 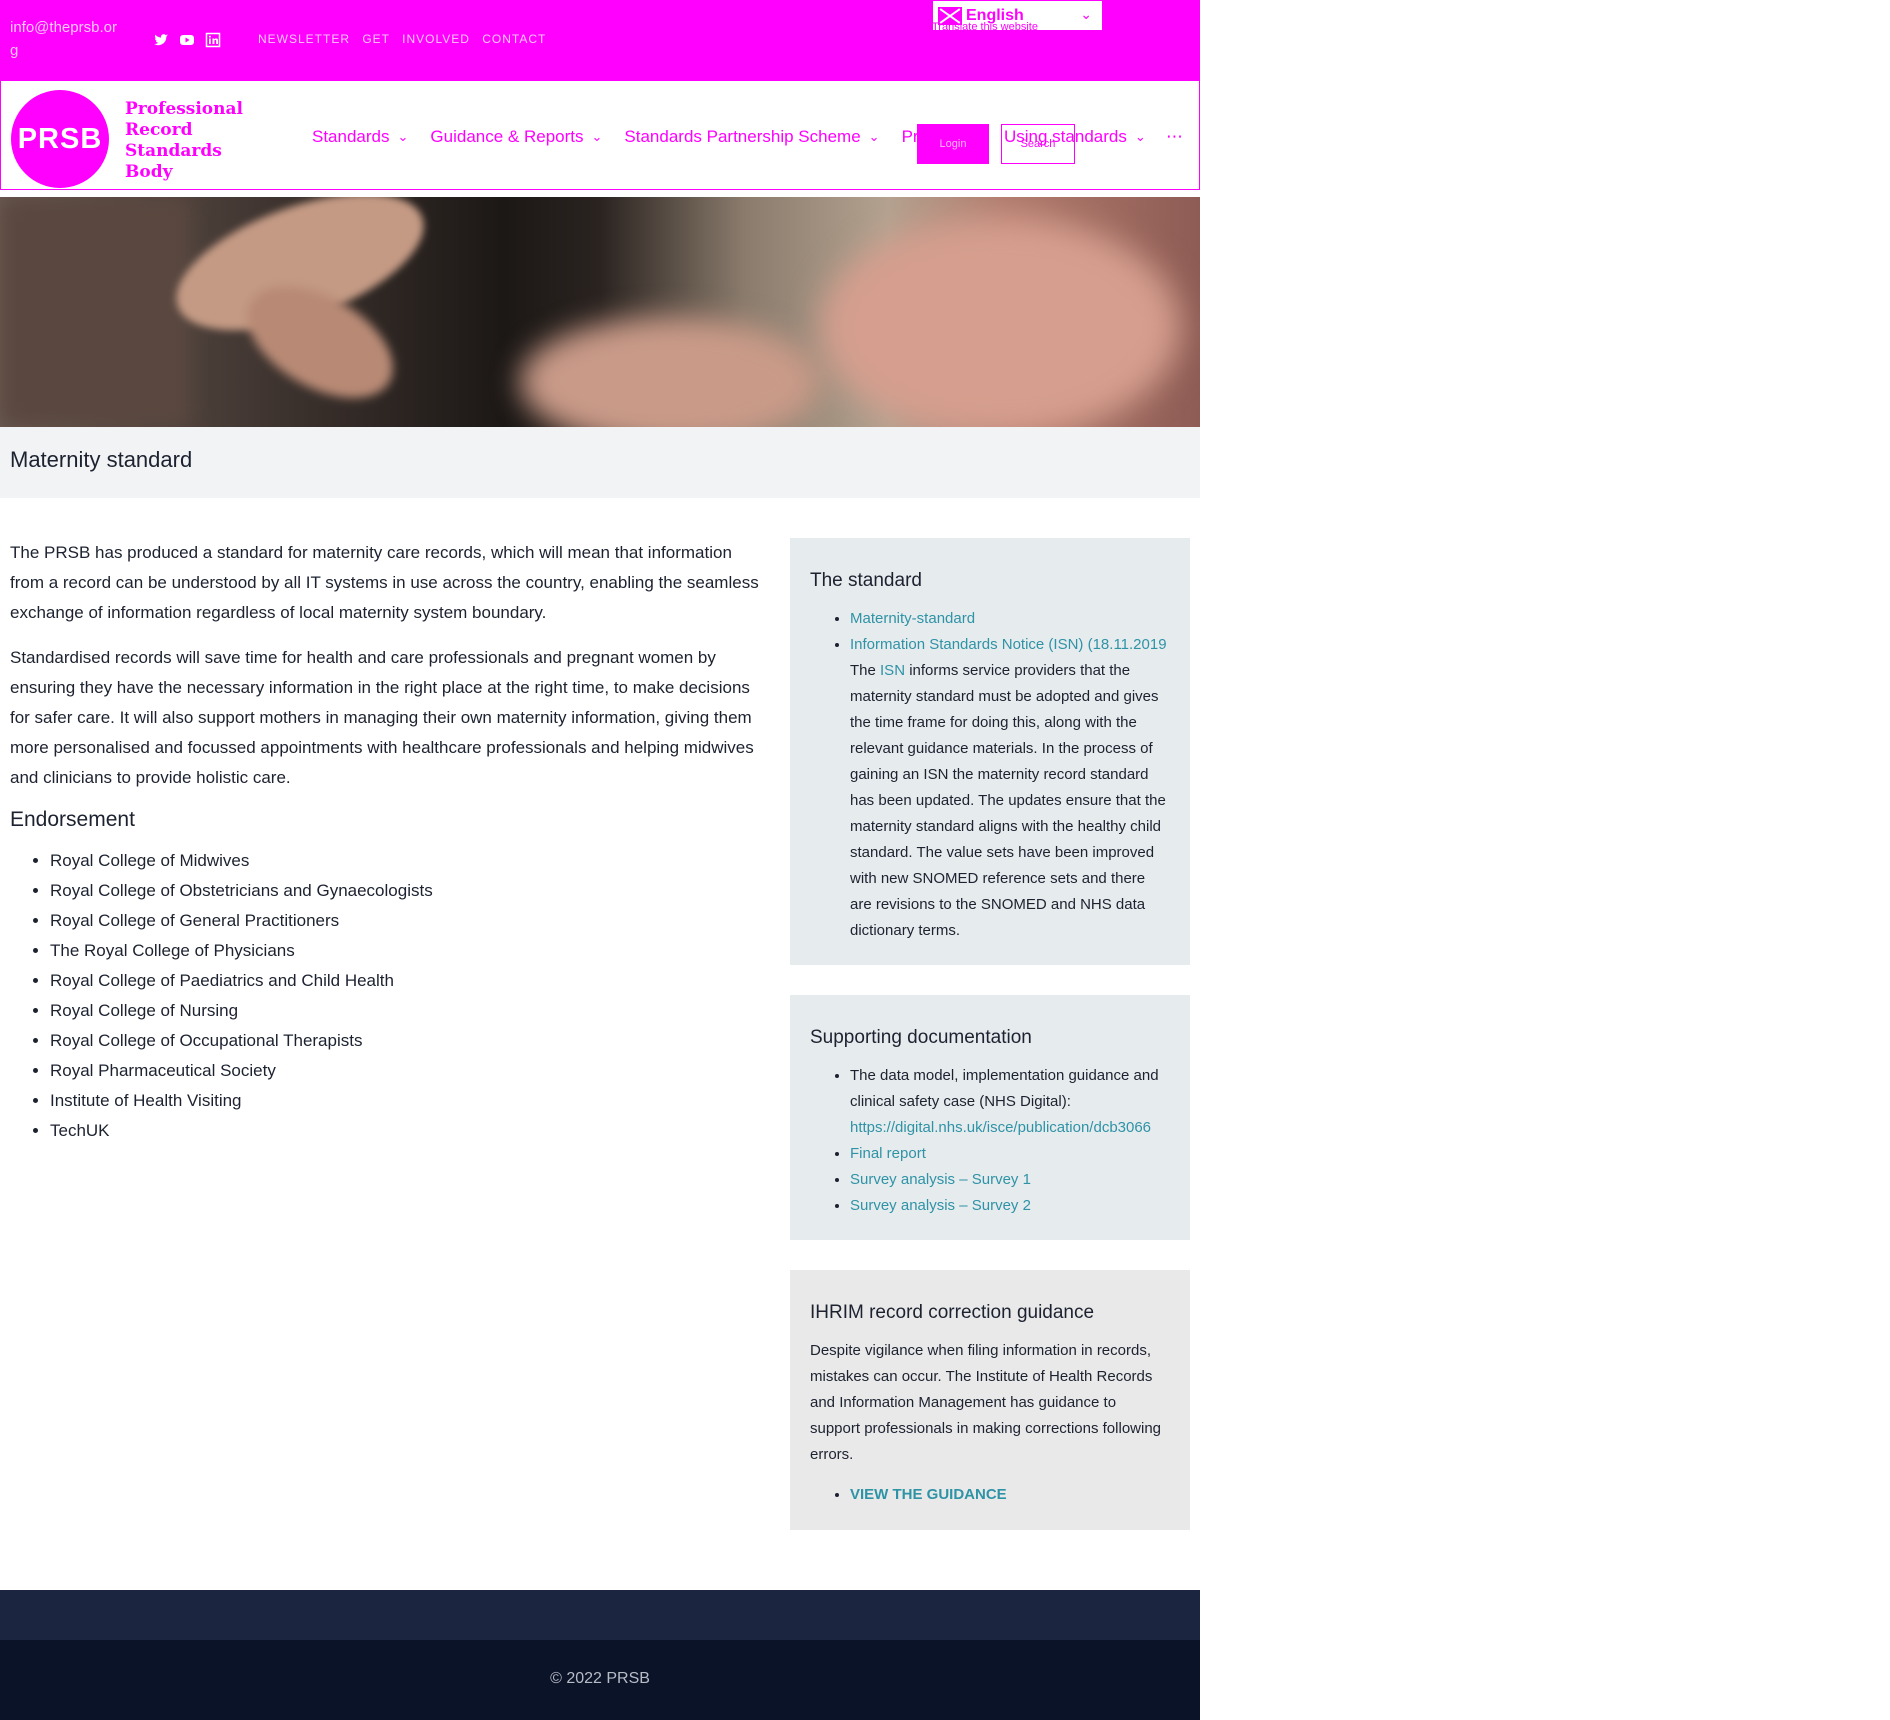 What do you see at coordinates (101, 459) in the screenshot?
I see `page-title: Maternity standard` at bounding box center [101, 459].